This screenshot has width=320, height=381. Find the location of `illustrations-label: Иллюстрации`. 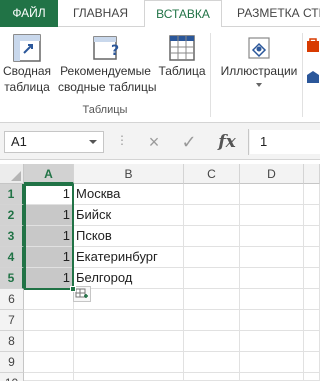

illustrations-label: Иллюстрации is located at coordinates (259, 71).